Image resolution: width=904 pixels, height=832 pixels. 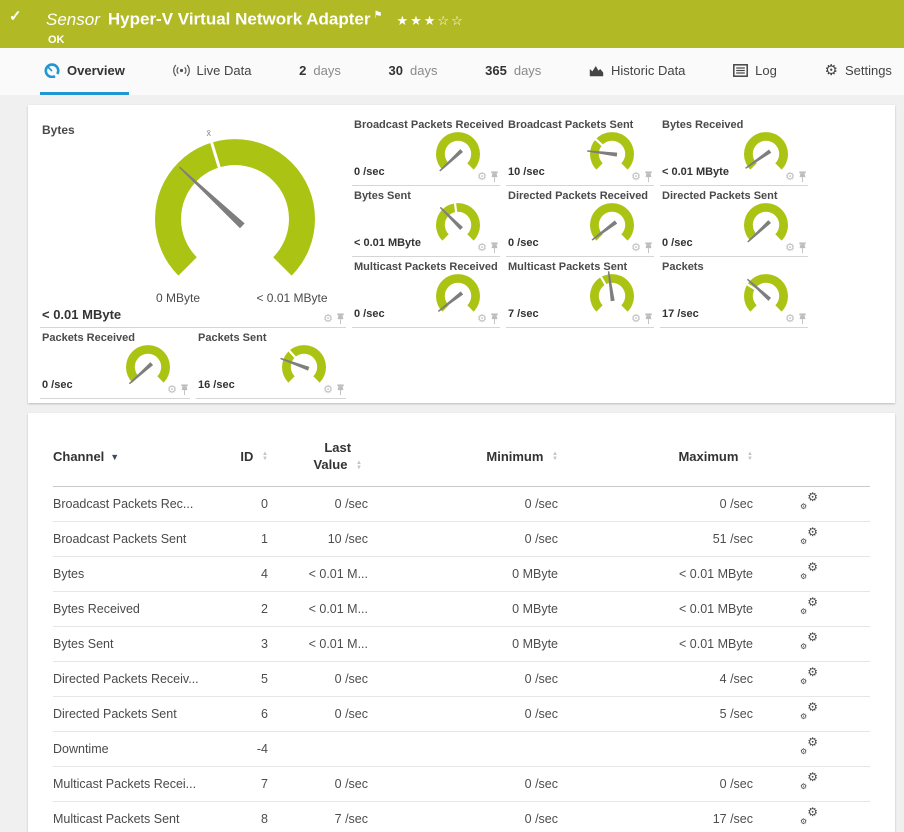 What do you see at coordinates (318, 539) in the screenshot?
I see `channel-last-value: 10 /sec` at bounding box center [318, 539].